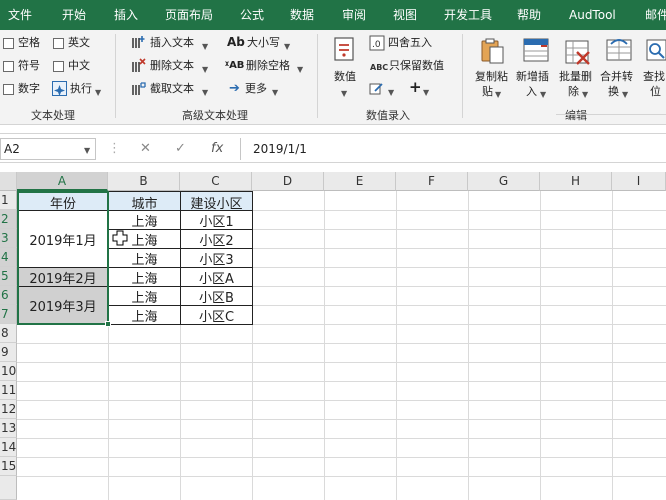  Describe the element at coordinates (172, 43) in the screenshot. I see `insert-text-button: 插入文本` at that location.